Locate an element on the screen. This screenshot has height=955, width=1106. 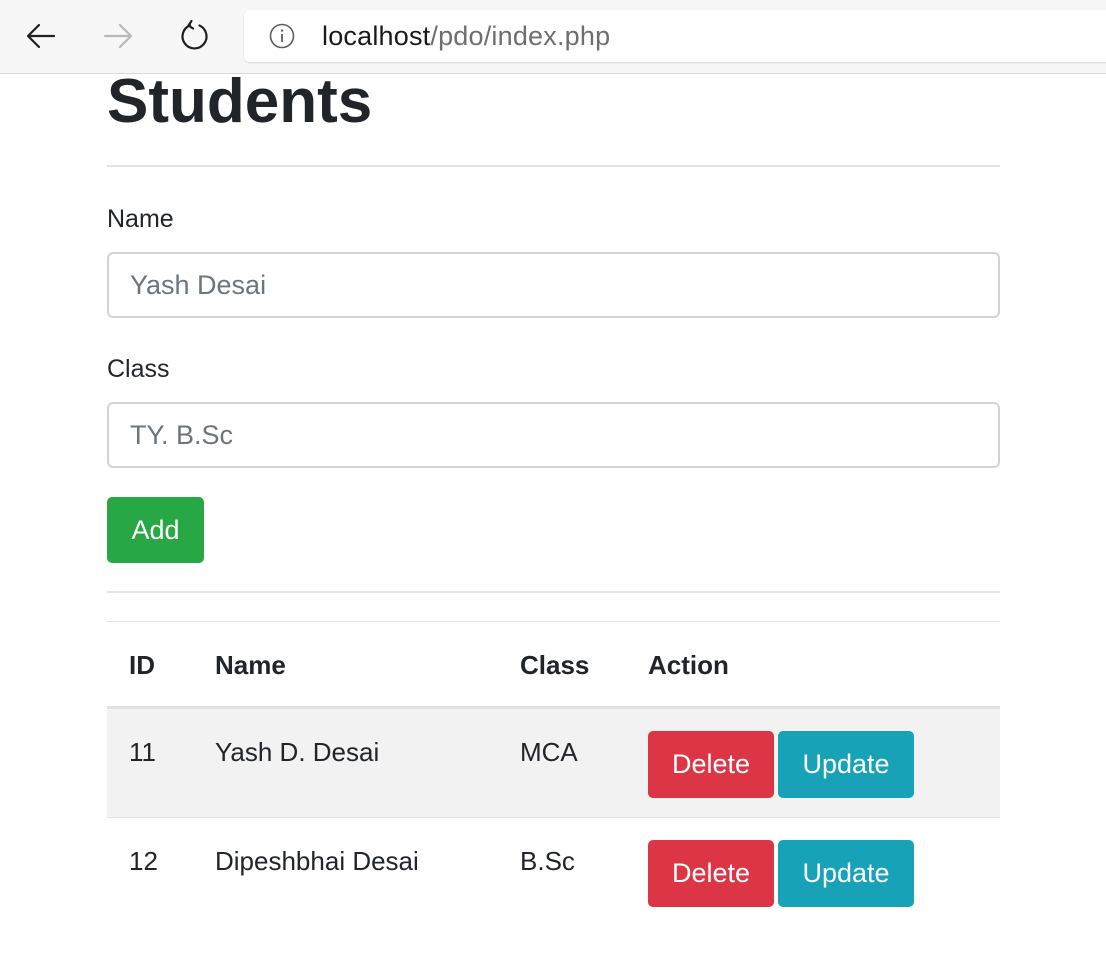
title-divider is located at coordinates (553, 166).